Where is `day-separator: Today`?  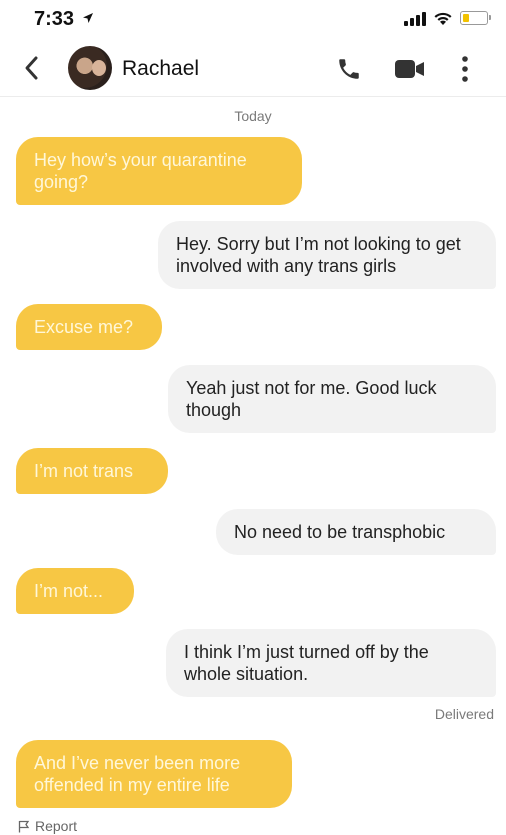
day-separator: Today is located at coordinates (253, 116).